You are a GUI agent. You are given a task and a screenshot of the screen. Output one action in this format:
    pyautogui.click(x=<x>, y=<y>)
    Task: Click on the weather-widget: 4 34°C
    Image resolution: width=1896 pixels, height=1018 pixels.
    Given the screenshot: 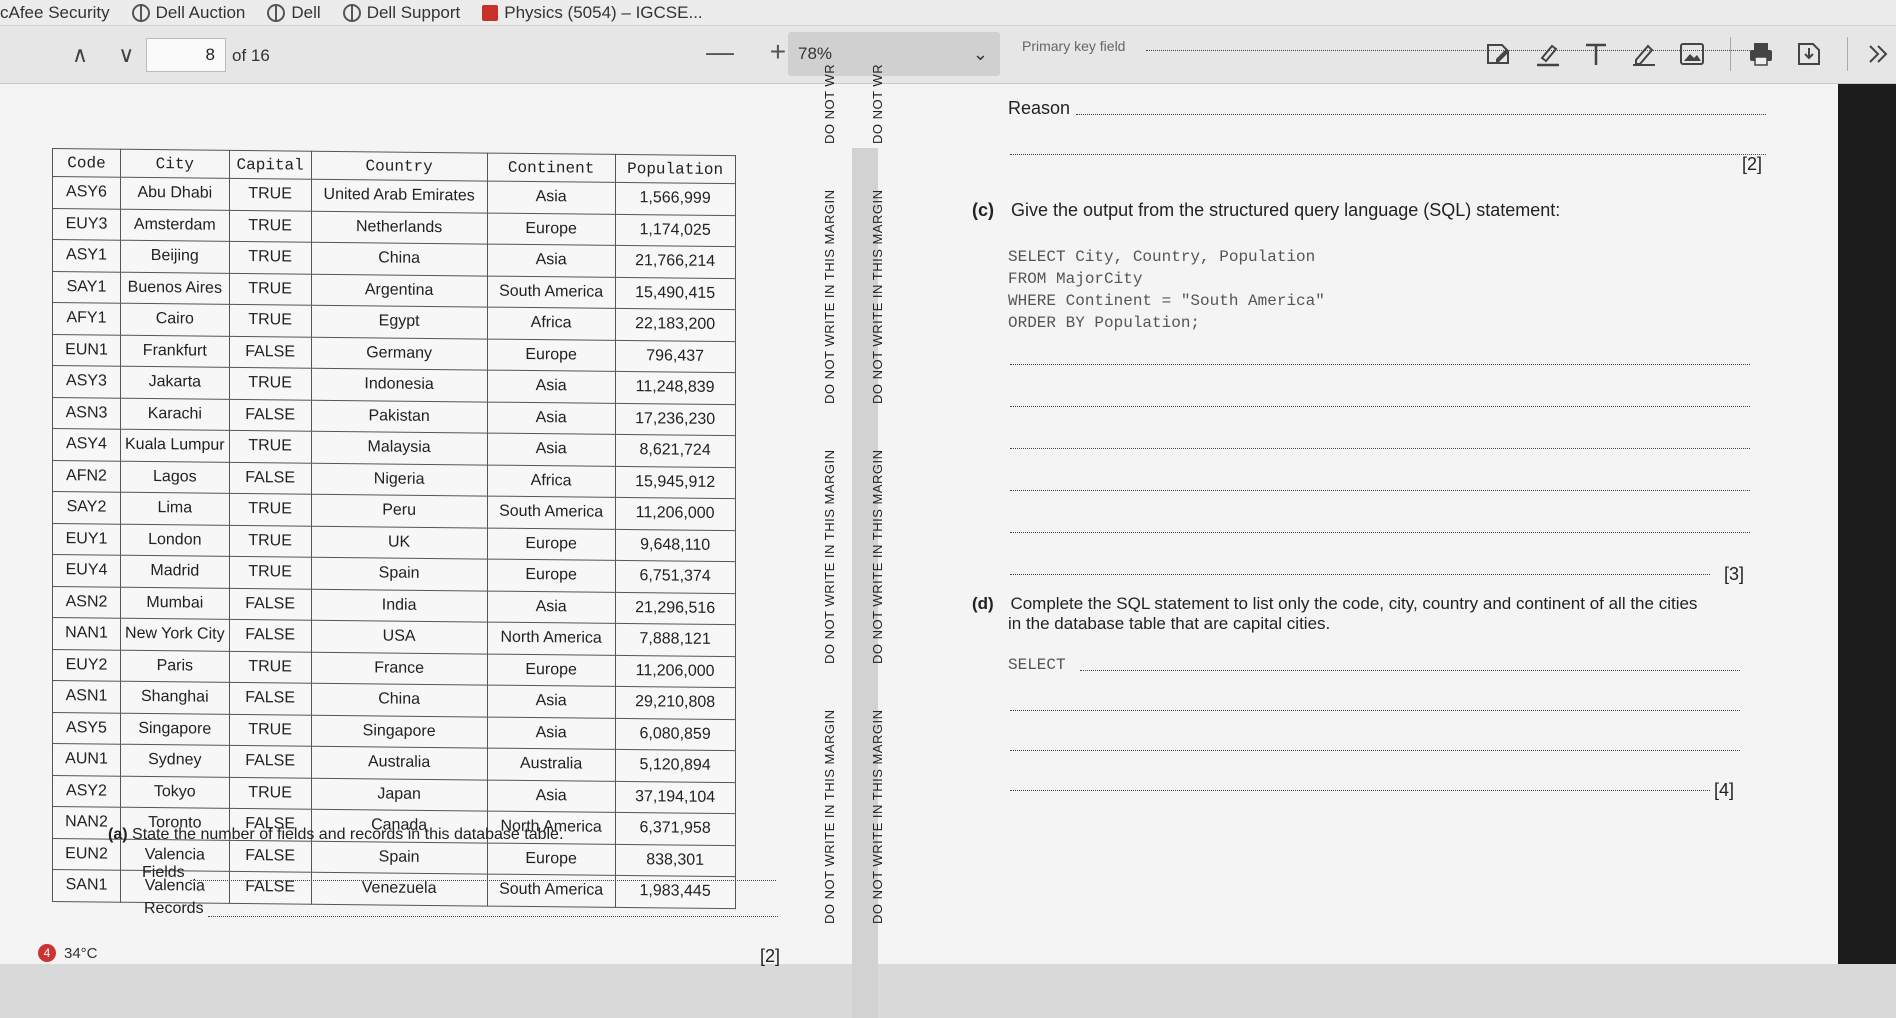 What is the action you would take?
    pyautogui.click(x=68, y=953)
    